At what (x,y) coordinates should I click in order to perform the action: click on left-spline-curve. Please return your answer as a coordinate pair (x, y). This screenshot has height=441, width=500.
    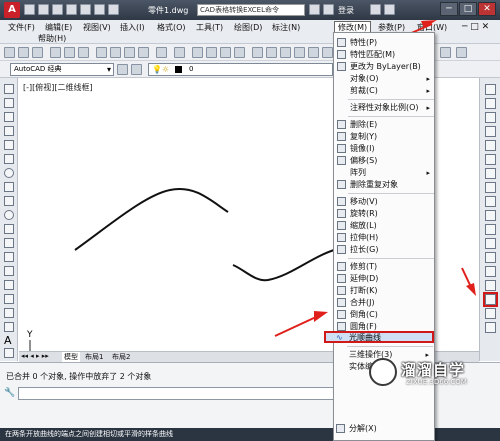
    Looking at the image, I should click on (151, 219).